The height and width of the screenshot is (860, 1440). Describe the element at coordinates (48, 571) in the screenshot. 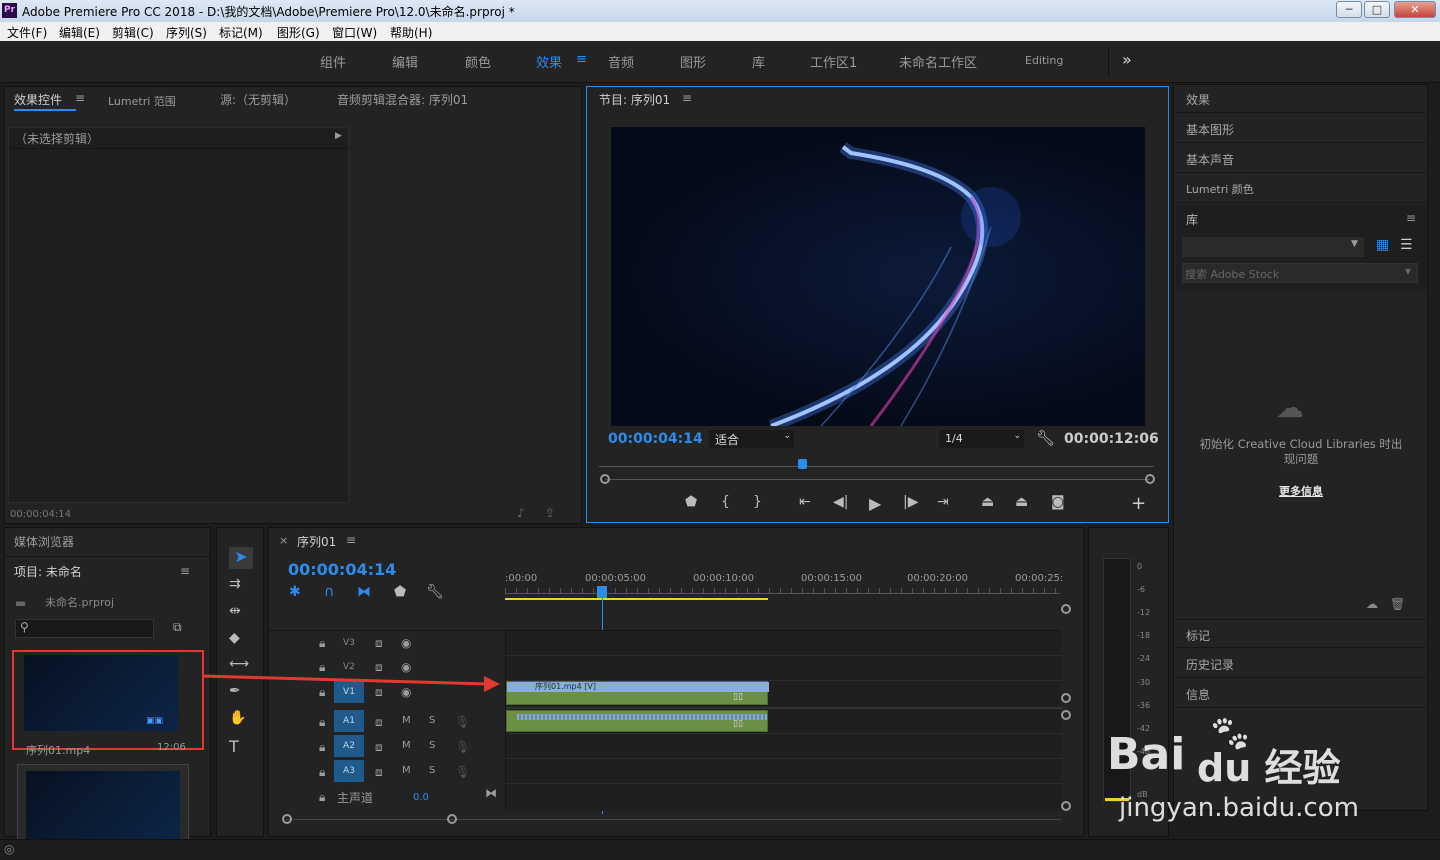

I see `project-title: 项目: 未命名` at that location.